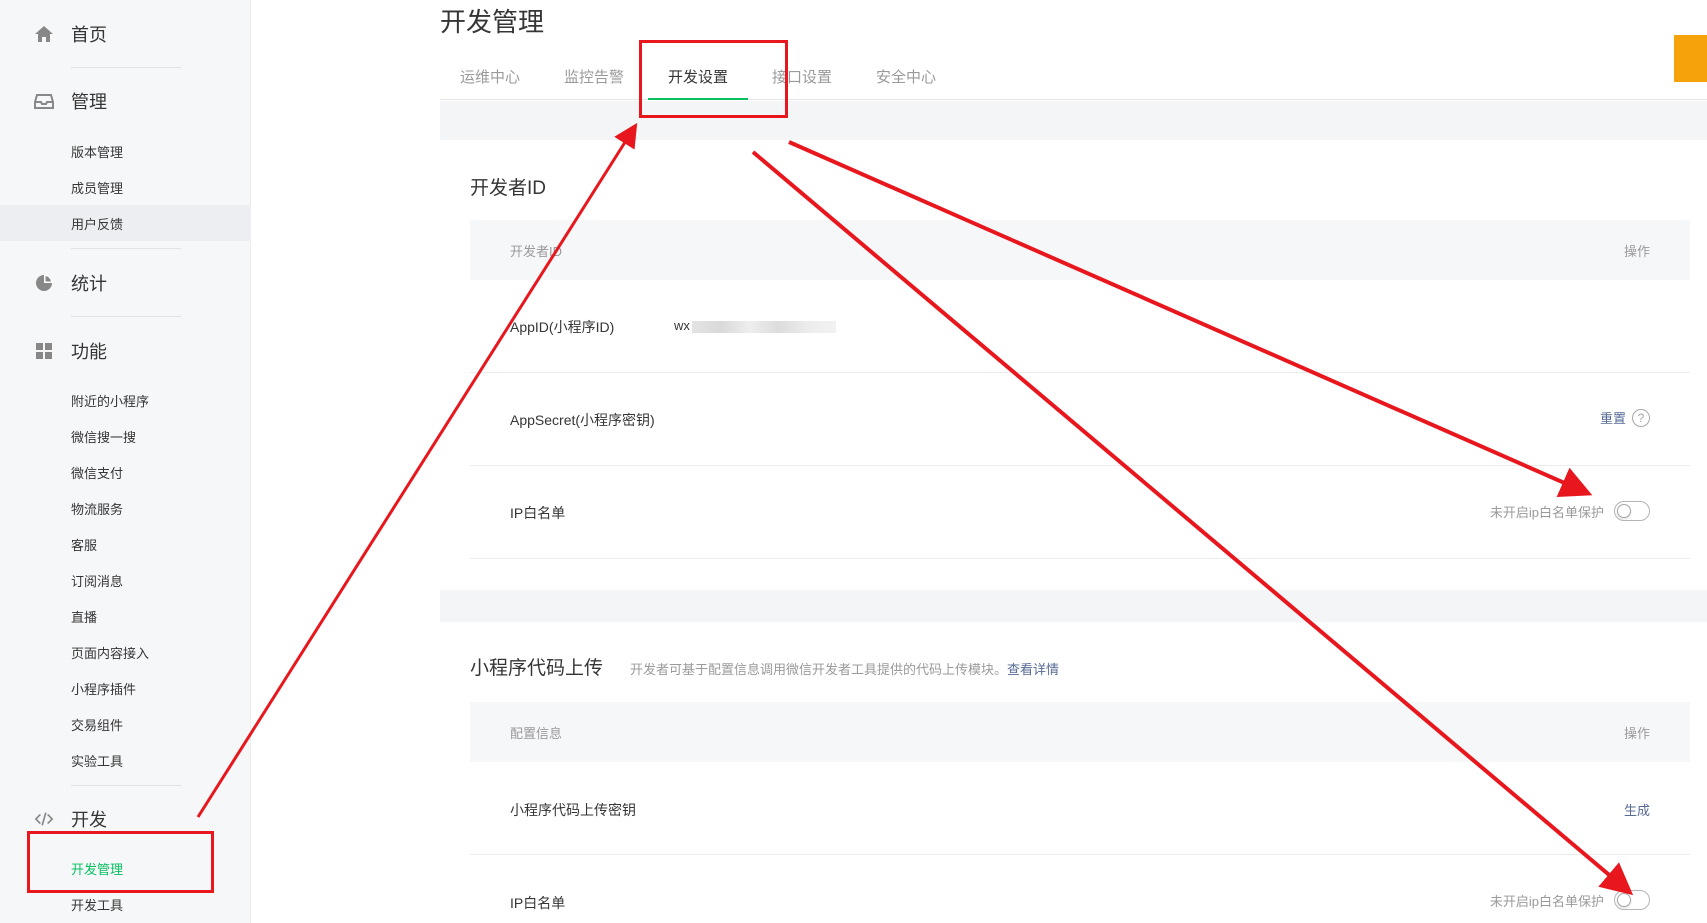  Describe the element at coordinates (582, 420) in the screenshot. I see `appsecret-label: AppSecret(小程序密钥)` at that location.